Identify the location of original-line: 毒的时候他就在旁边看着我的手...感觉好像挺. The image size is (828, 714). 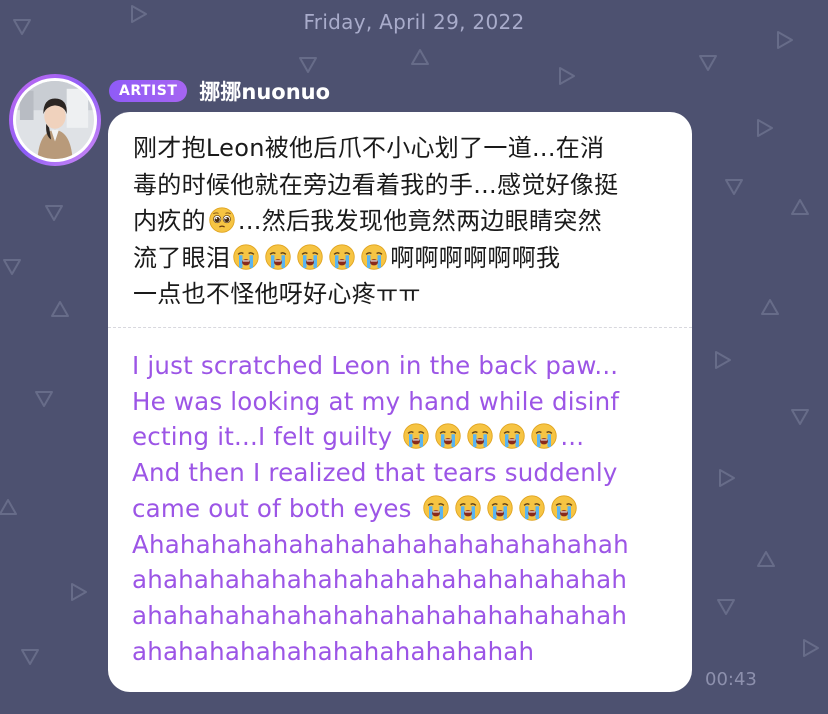
(376, 184).